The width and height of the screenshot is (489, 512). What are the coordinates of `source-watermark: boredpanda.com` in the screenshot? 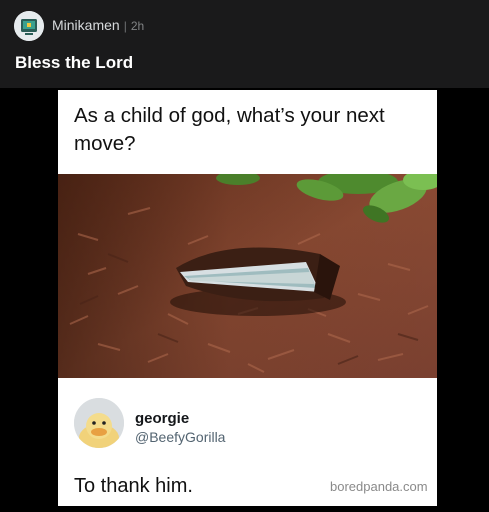 It's located at (379, 486).